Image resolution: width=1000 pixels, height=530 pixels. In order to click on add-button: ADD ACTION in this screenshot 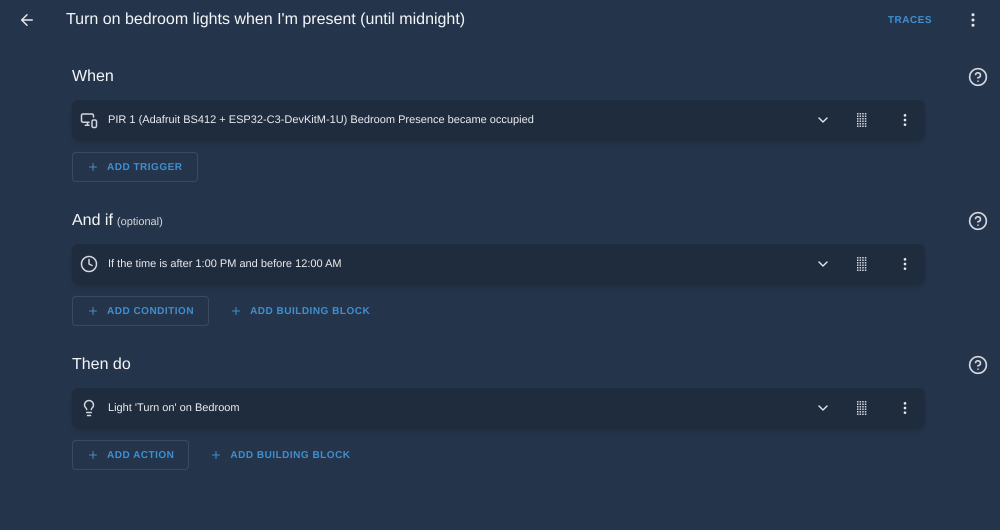, I will do `click(131, 455)`.